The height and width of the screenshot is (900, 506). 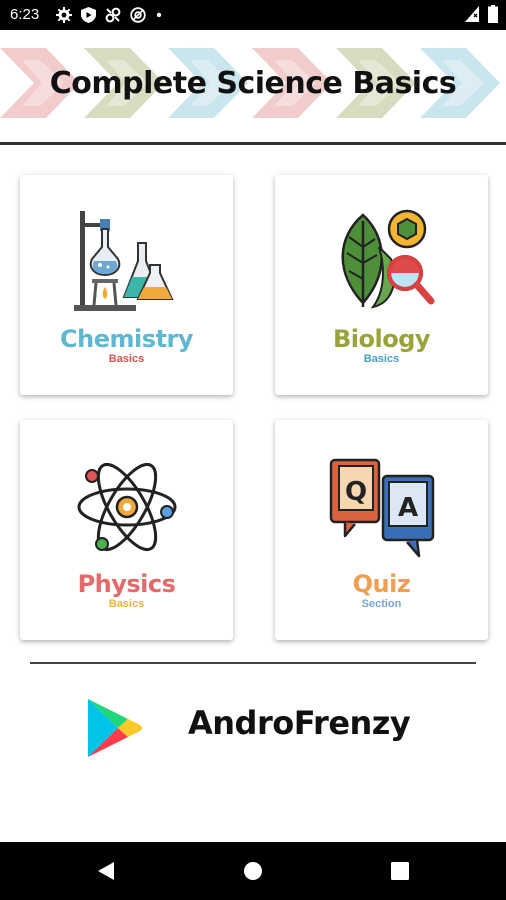 I want to click on status-time: 6:23, so click(x=25, y=14).